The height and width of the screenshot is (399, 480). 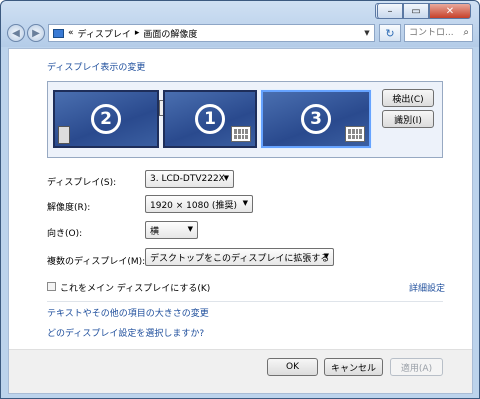 What do you see at coordinates (51, 286) in the screenshot?
I see `main-display-checkbox` at bounding box center [51, 286].